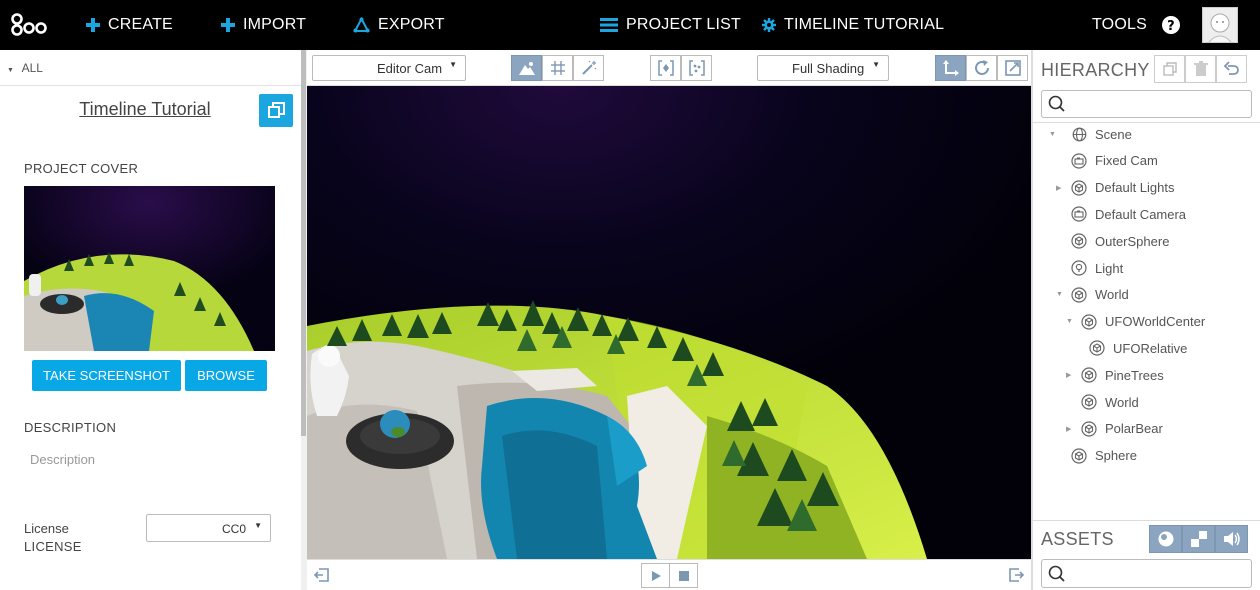 The width and height of the screenshot is (1260, 590). Describe the element at coordinates (1077, 539) in the screenshot. I see `assets-title: ASSETS` at that location.